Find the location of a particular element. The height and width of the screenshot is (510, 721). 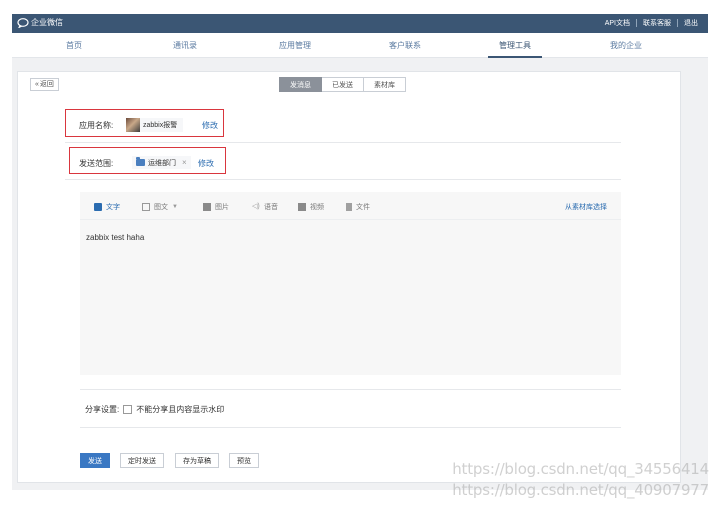

app-chip: zabbix报警 is located at coordinates (155, 125).